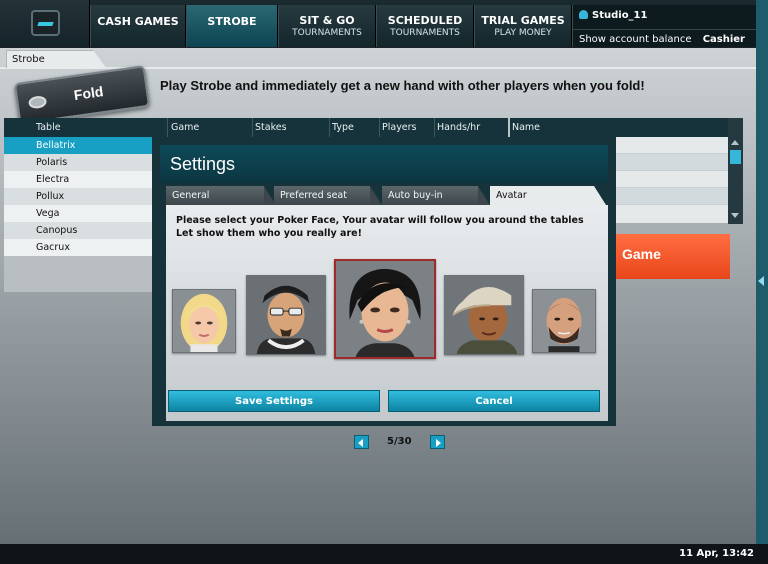  What do you see at coordinates (384, 164) in the screenshot?
I see `dialog-title: Settings` at bounding box center [384, 164].